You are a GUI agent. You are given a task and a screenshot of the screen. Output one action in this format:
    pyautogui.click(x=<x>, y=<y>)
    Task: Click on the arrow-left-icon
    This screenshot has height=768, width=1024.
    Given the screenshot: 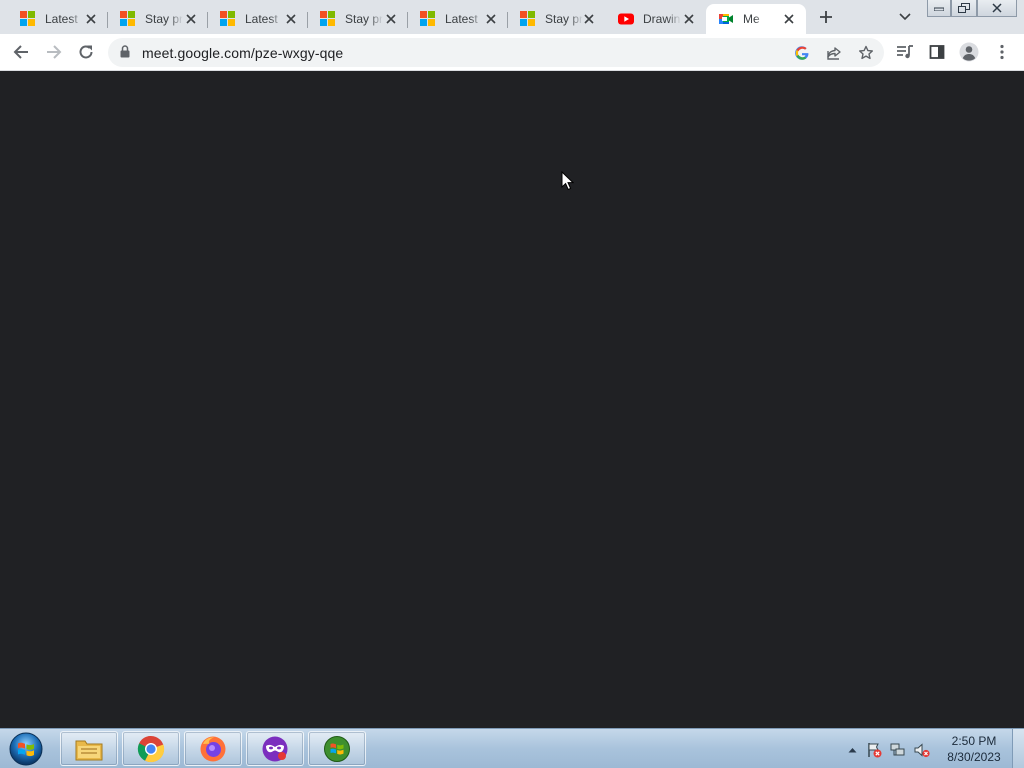 What is the action you would take?
    pyautogui.click(x=20, y=52)
    